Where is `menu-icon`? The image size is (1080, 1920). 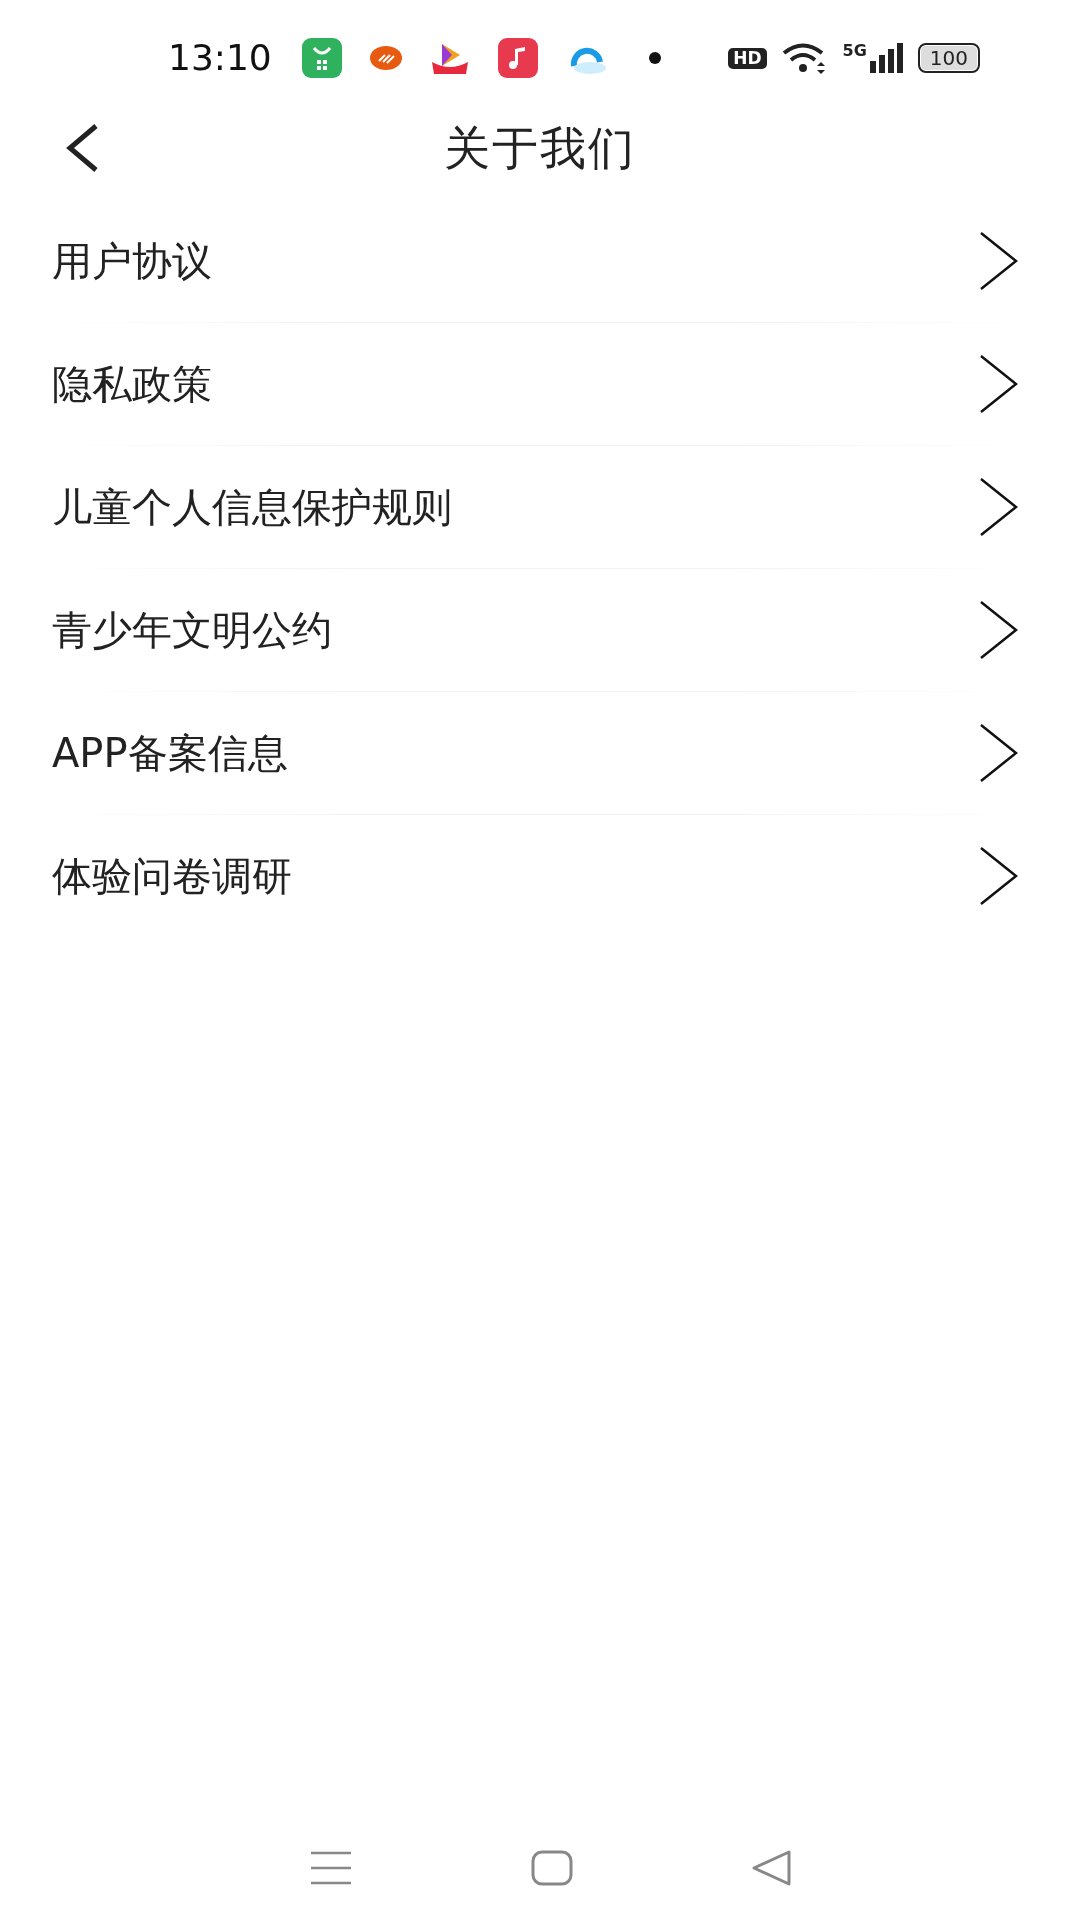 menu-icon is located at coordinates (331, 1868).